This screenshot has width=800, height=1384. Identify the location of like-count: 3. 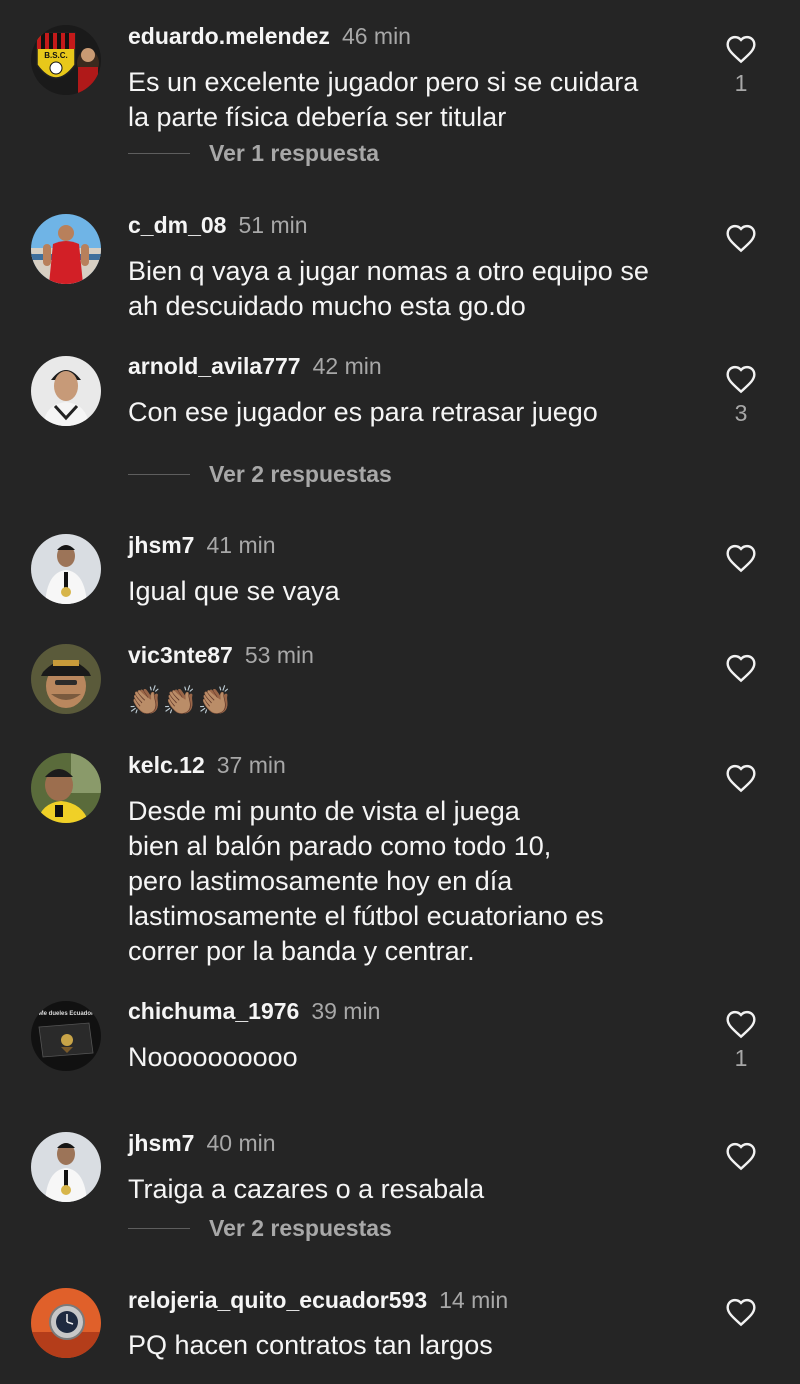
(741, 413).